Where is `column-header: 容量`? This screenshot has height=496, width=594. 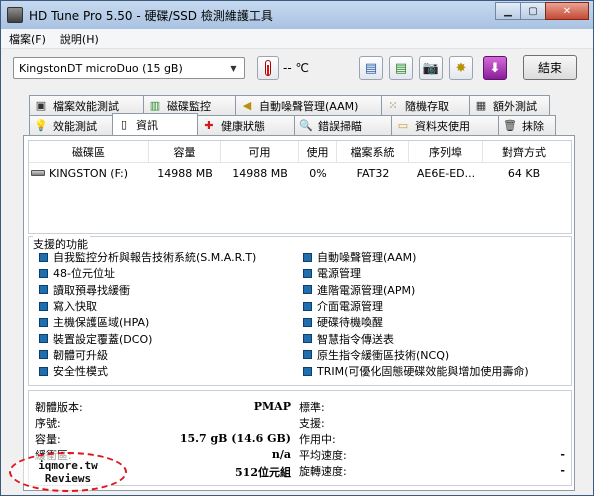 column-header: 容量 is located at coordinates (185, 151).